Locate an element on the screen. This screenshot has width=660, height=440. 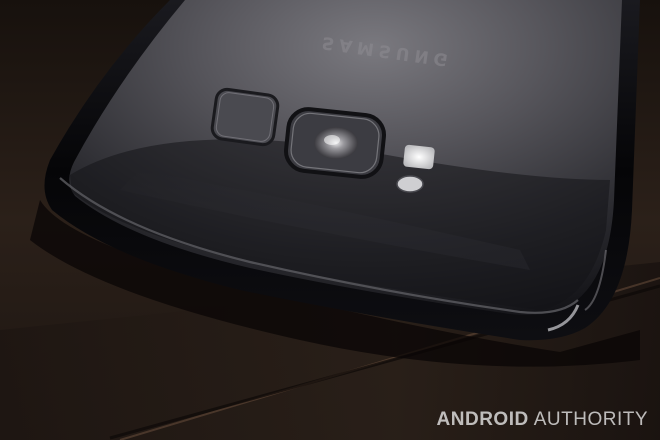
watermark-word-android: ANDROID is located at coordinates (482, 419).